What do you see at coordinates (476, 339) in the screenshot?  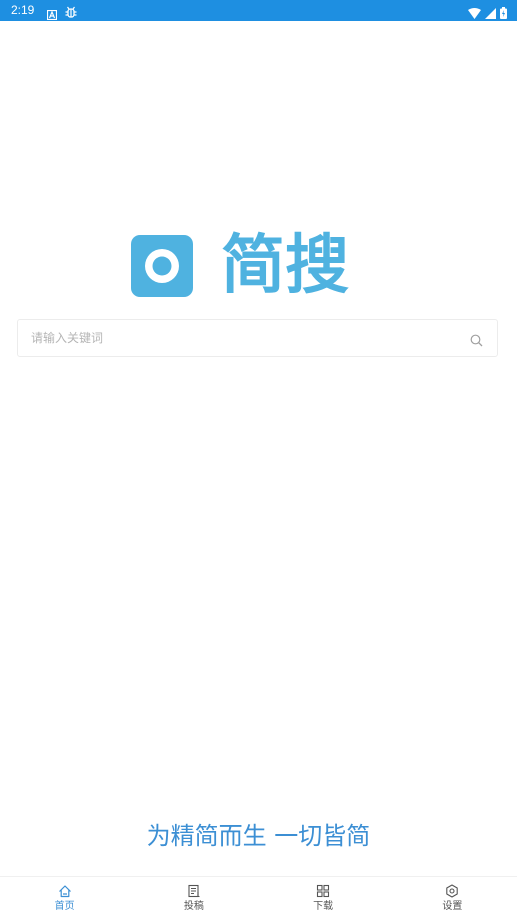 I see `search-icon` at bounding box center [476, 339].